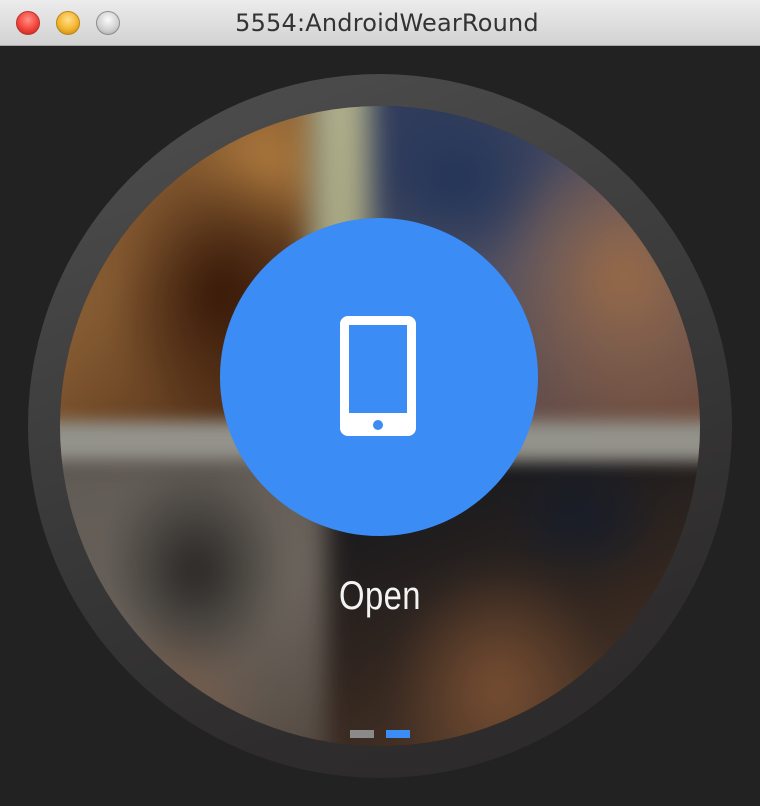 Image resolution: width=760 pixels, height=806 pixels. Describe the element at coordinates (387, 23) in the screenshot. I see `window-title: 5554:AndroidWearRound` at that location.